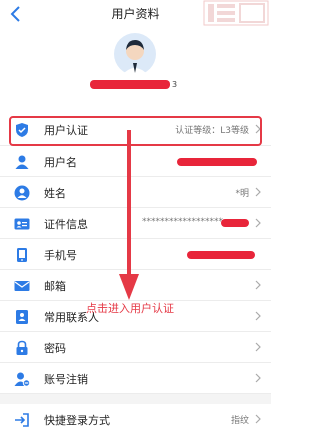 The height and width of the screenshot is (439, 320). Describe the element at coordinates (22, 193) in the screenshot. I see `person-circle-icon` at that location.